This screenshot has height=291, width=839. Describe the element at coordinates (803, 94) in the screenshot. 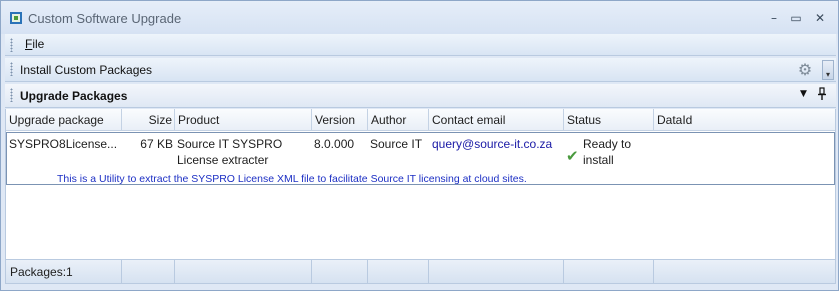

I see `panel-dropdown-icon: ▼` at that location.